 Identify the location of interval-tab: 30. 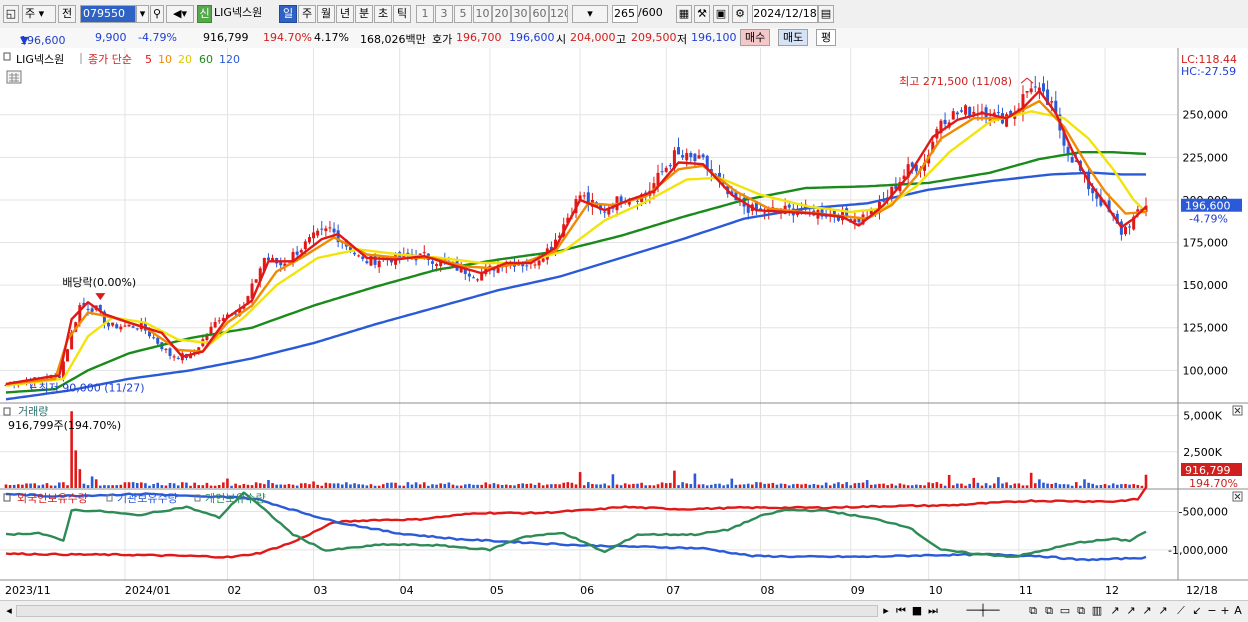
(520, 14).